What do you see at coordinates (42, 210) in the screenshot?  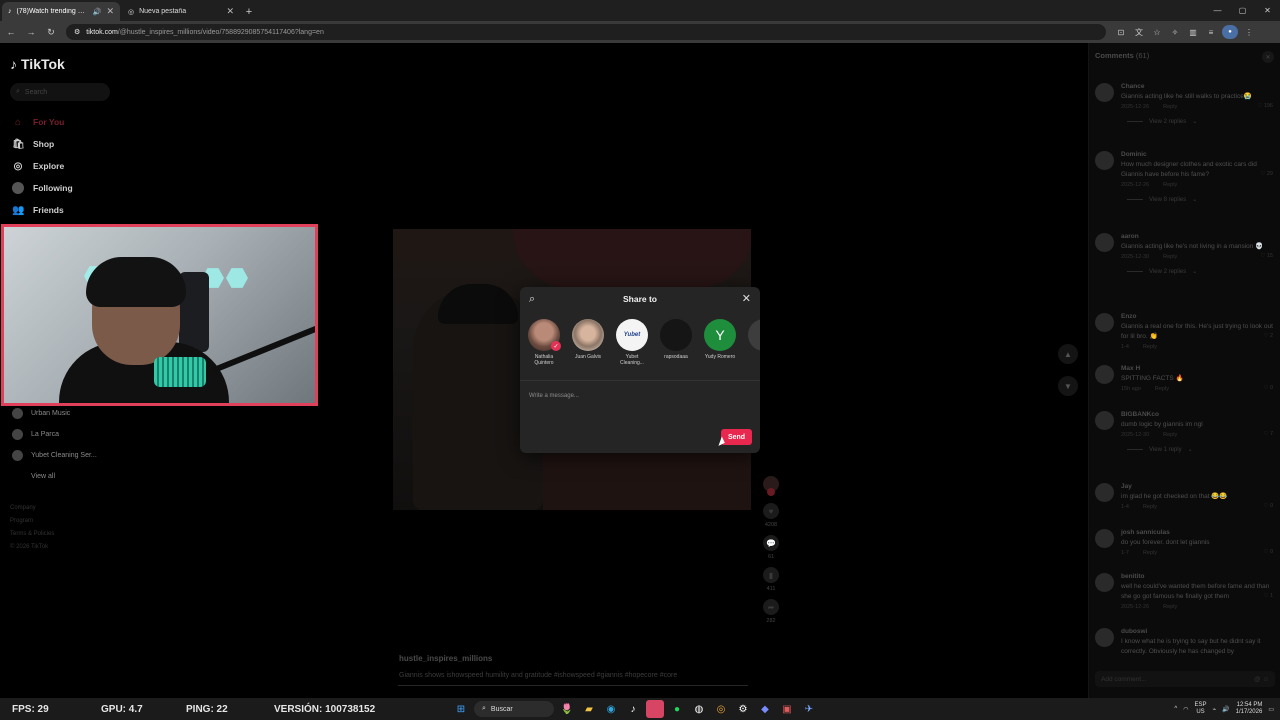 I see `nav-friends: 👥 Friends` at bounding box center [42, 210].